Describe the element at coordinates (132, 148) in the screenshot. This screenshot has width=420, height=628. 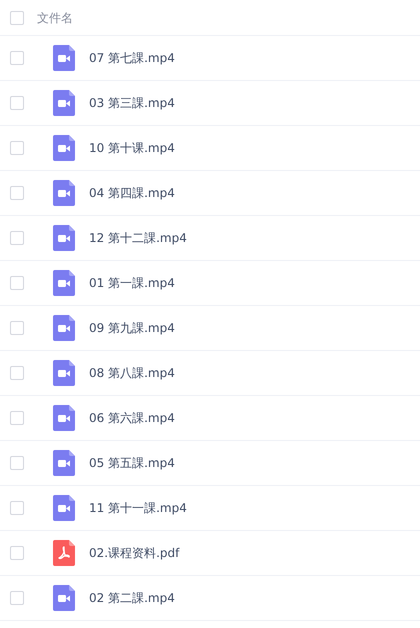
I see `file-name: 10 第十课.mp4` at that location.